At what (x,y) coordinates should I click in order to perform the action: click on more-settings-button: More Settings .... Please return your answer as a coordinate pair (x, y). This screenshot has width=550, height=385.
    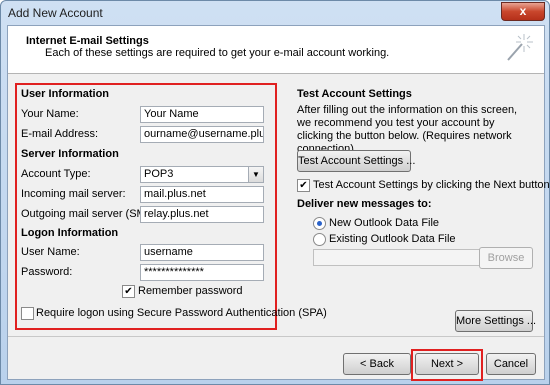
    Looking at the image, I should click on (495, 321).